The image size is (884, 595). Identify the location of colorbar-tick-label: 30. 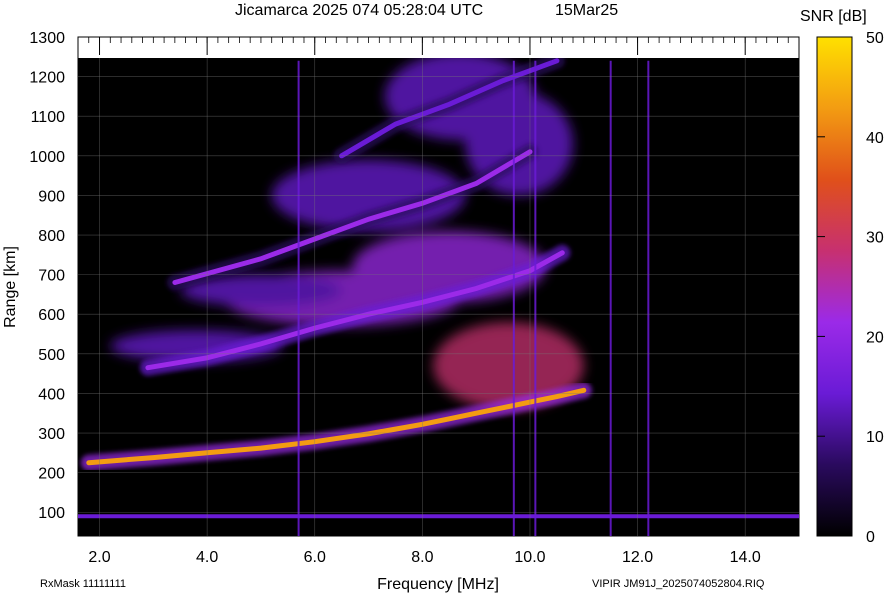
(875, 238).